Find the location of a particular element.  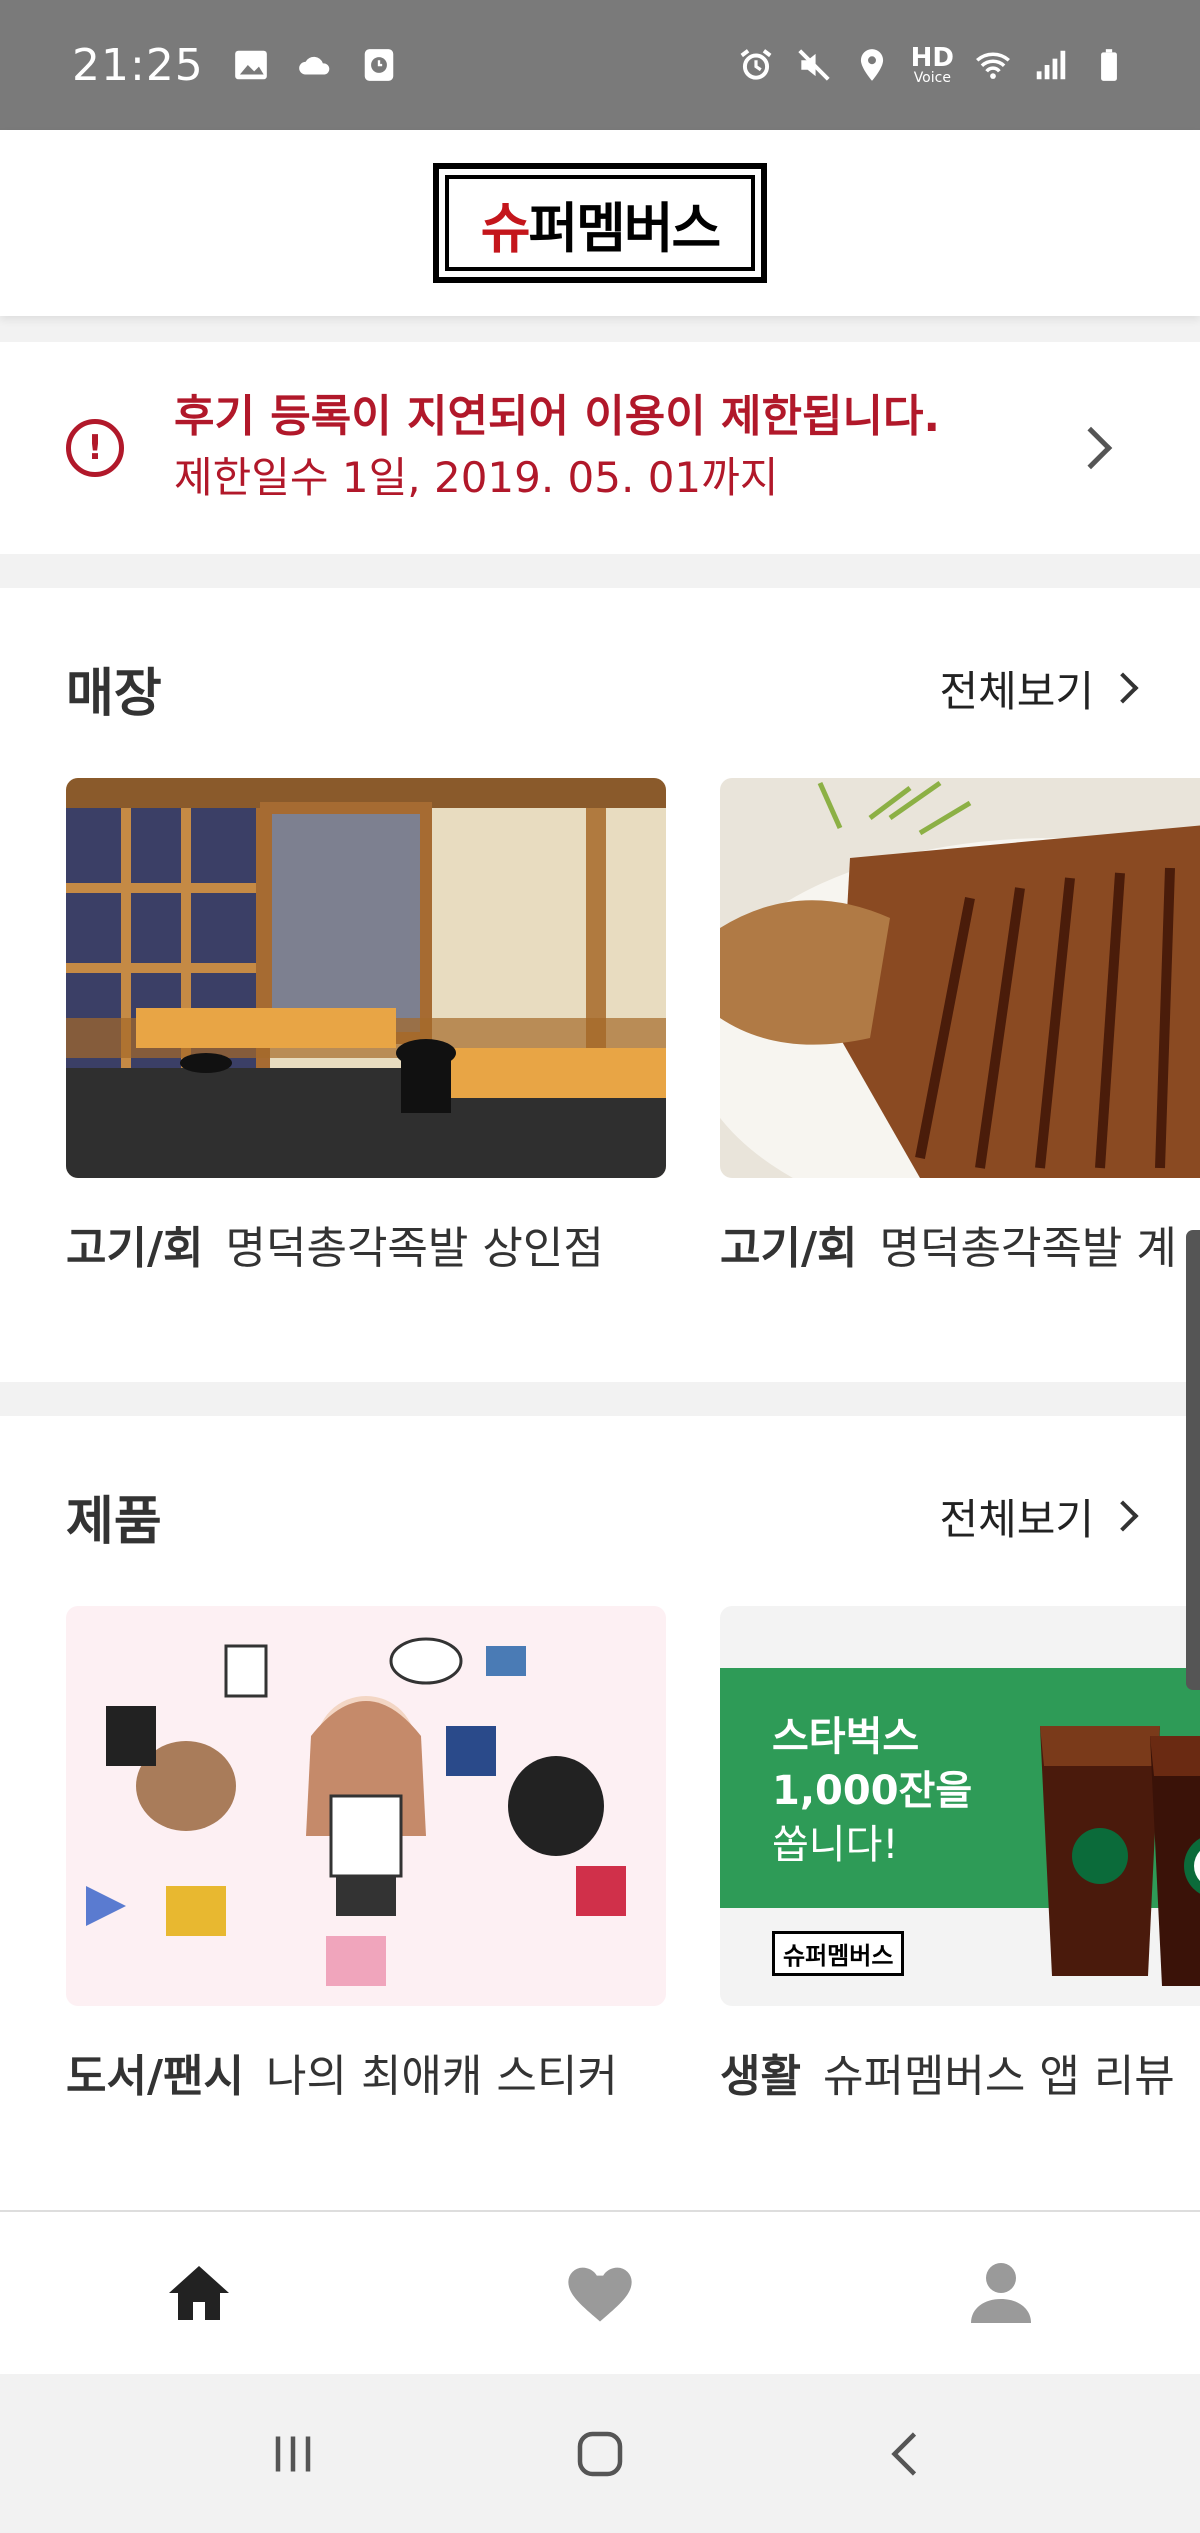

status-time: 21:25 is located at coordinates (138, 65).